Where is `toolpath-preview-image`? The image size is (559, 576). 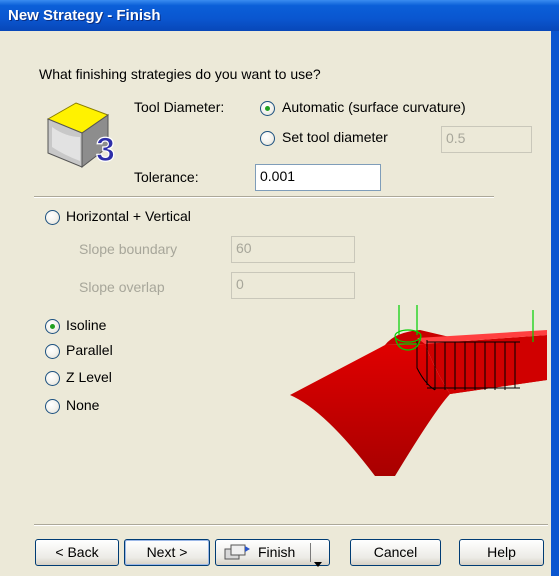
toolpath-preview-image is located at coordinates (417, 390).